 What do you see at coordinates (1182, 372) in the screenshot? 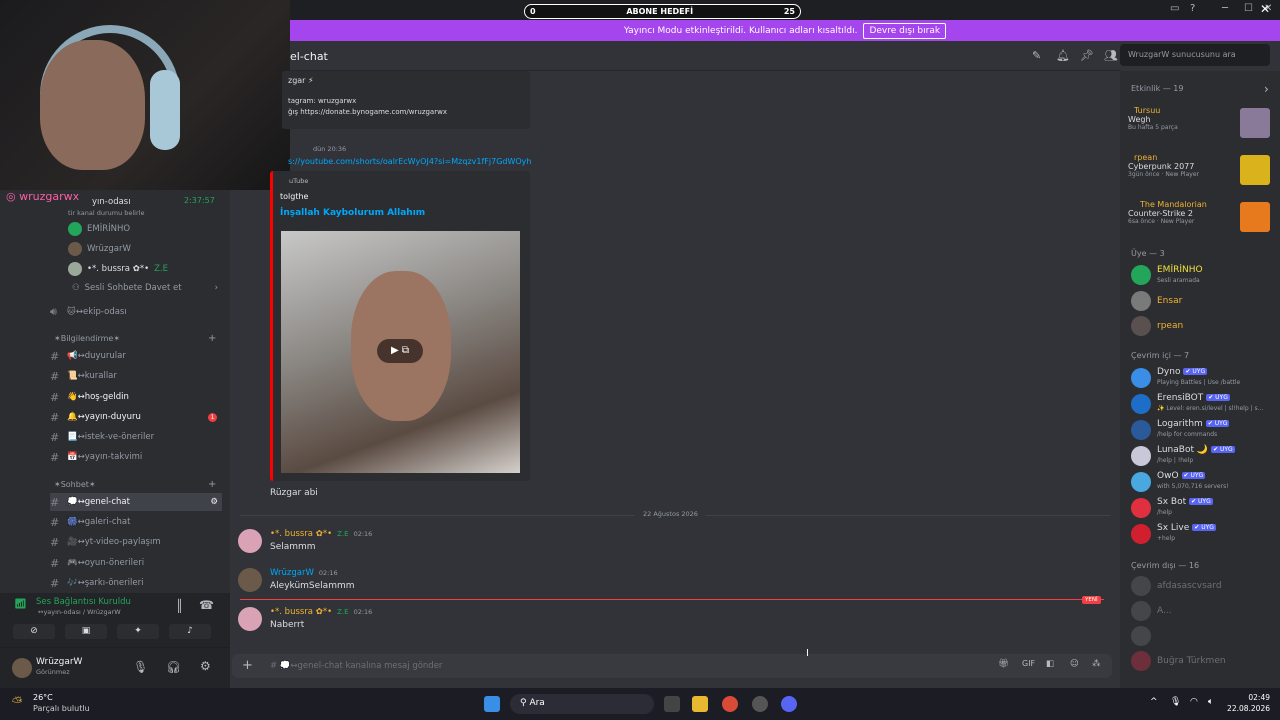
I see `member-name: Dyno ✔ UYG` at bounding box center [1182, 372].